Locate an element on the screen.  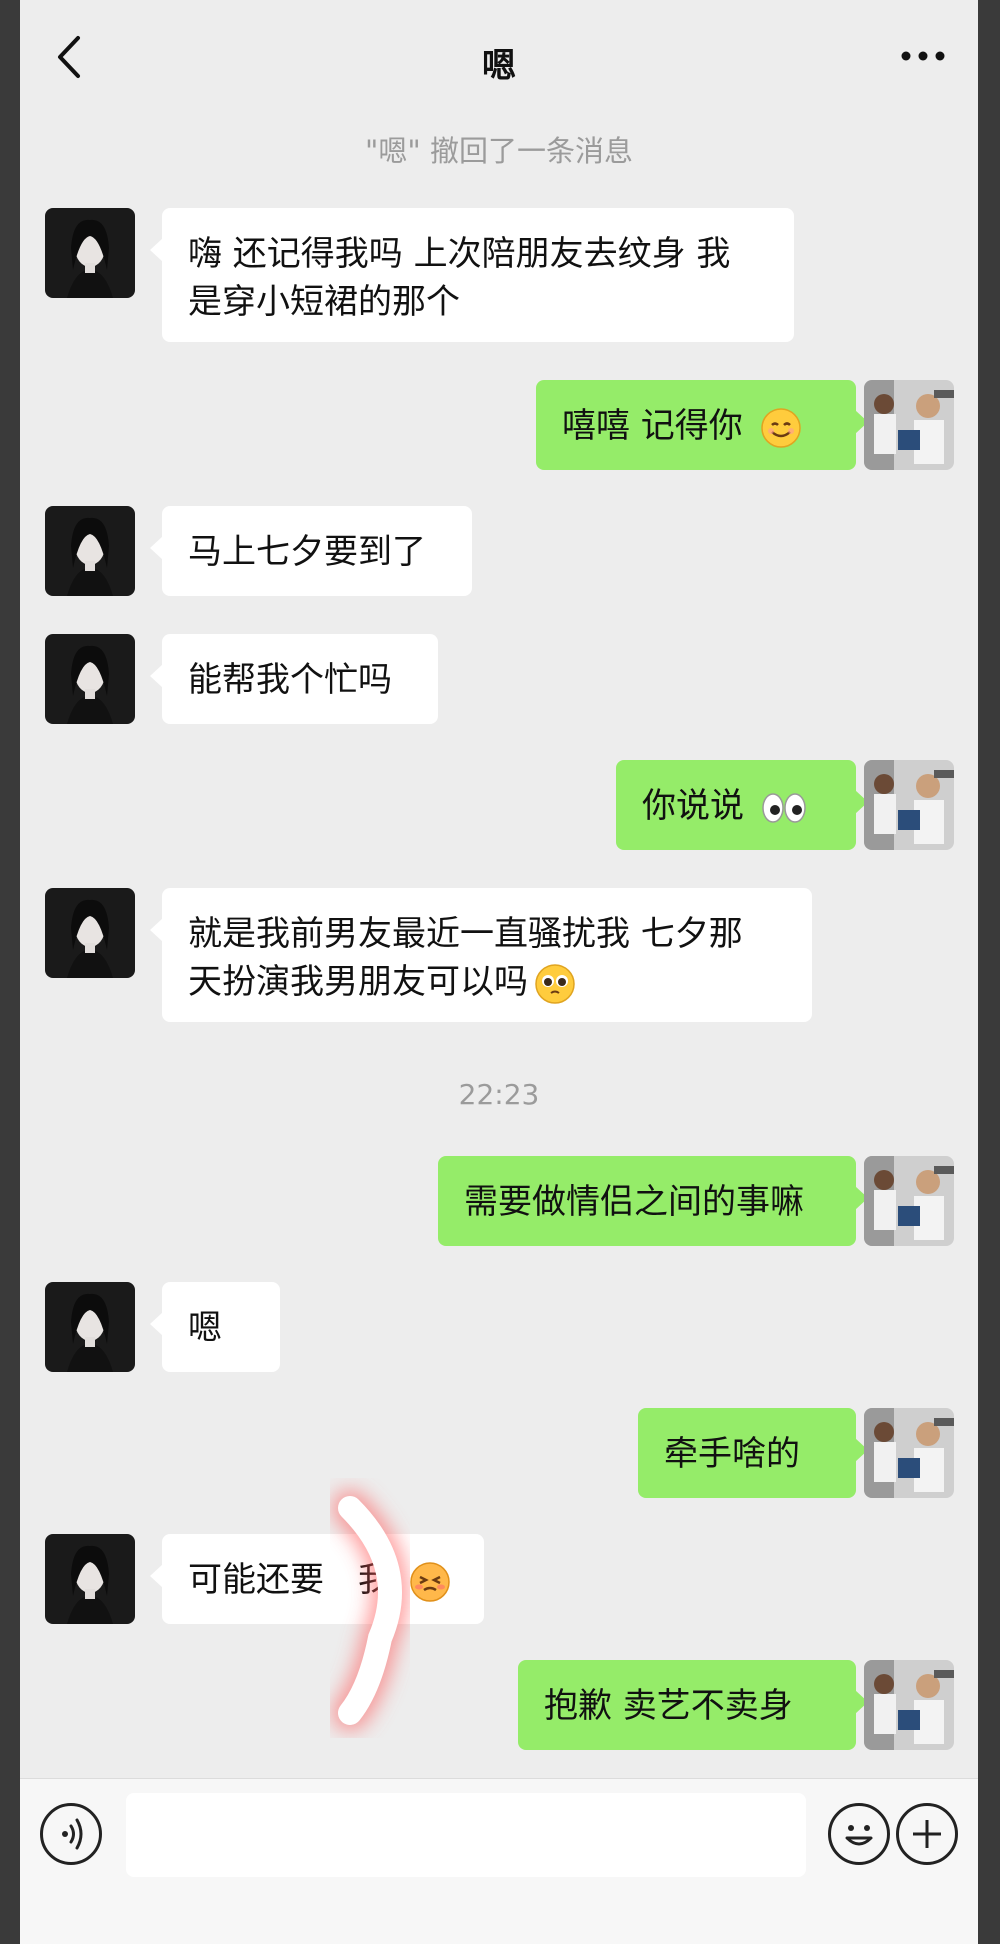
pleading-face-emoji is located at coordinates (555, 983).